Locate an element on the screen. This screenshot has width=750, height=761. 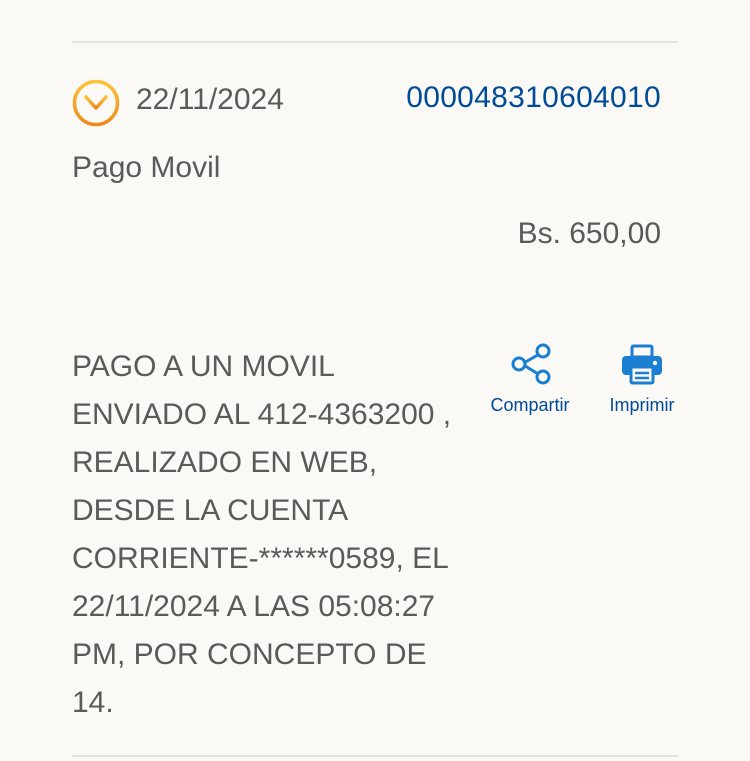
top-divider is located at coordinates (375, 42).